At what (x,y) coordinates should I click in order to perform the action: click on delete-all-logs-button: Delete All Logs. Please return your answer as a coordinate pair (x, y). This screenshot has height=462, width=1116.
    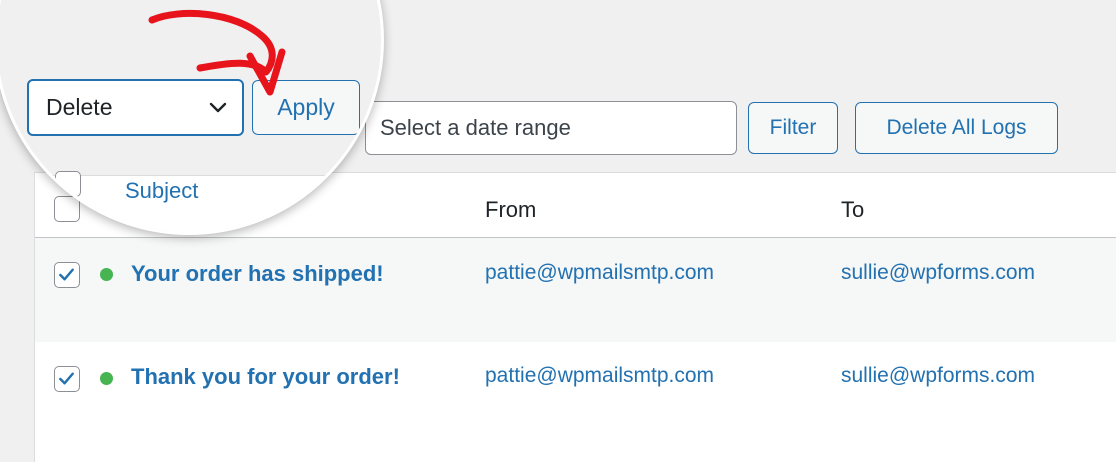
    Looking at the image, I should click on (956, 128).